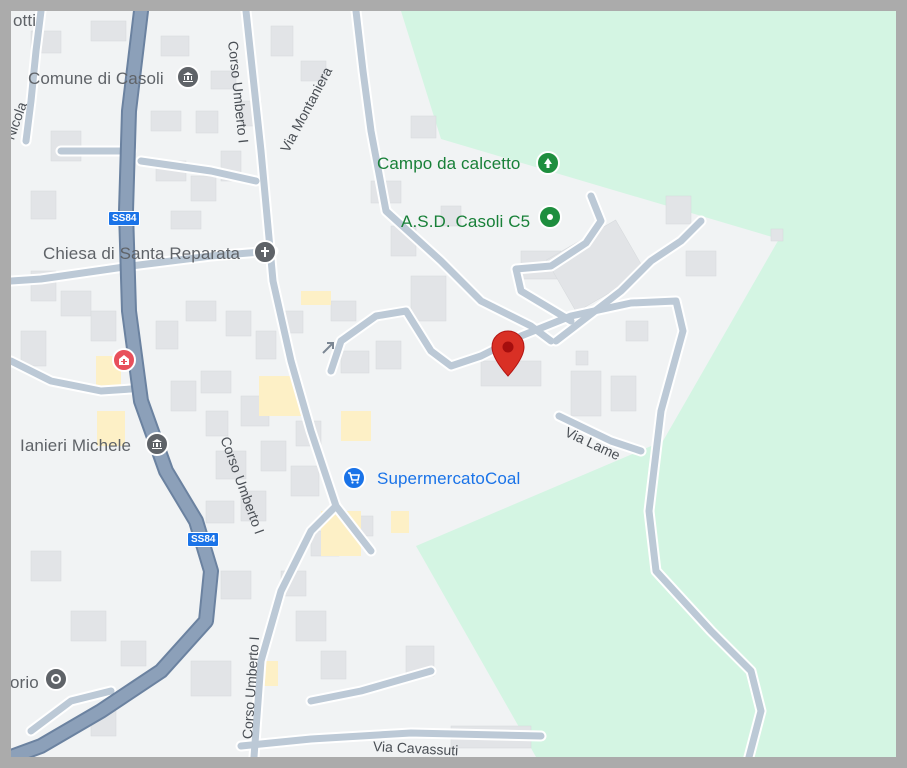 The image size is (907, 768). Describe the element at coordinates (56, 679) in the screenshot. I see `landmark-icon` at that location.